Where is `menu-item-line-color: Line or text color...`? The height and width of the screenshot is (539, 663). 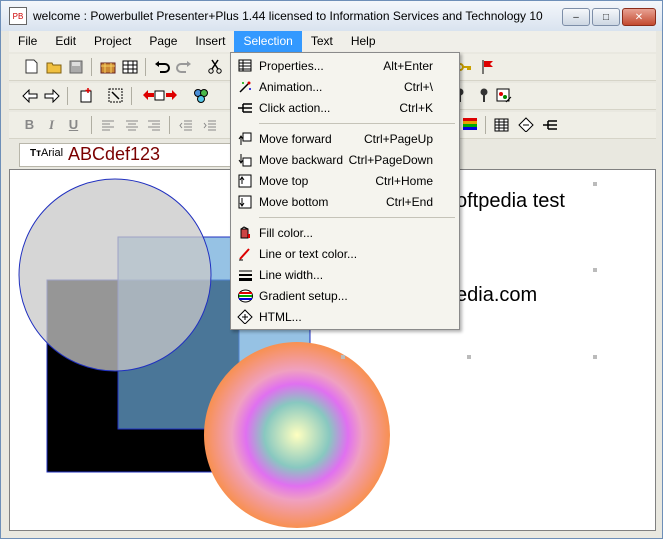
menu-item-line-color: Line or text color... is located at coordinates (344, 253).